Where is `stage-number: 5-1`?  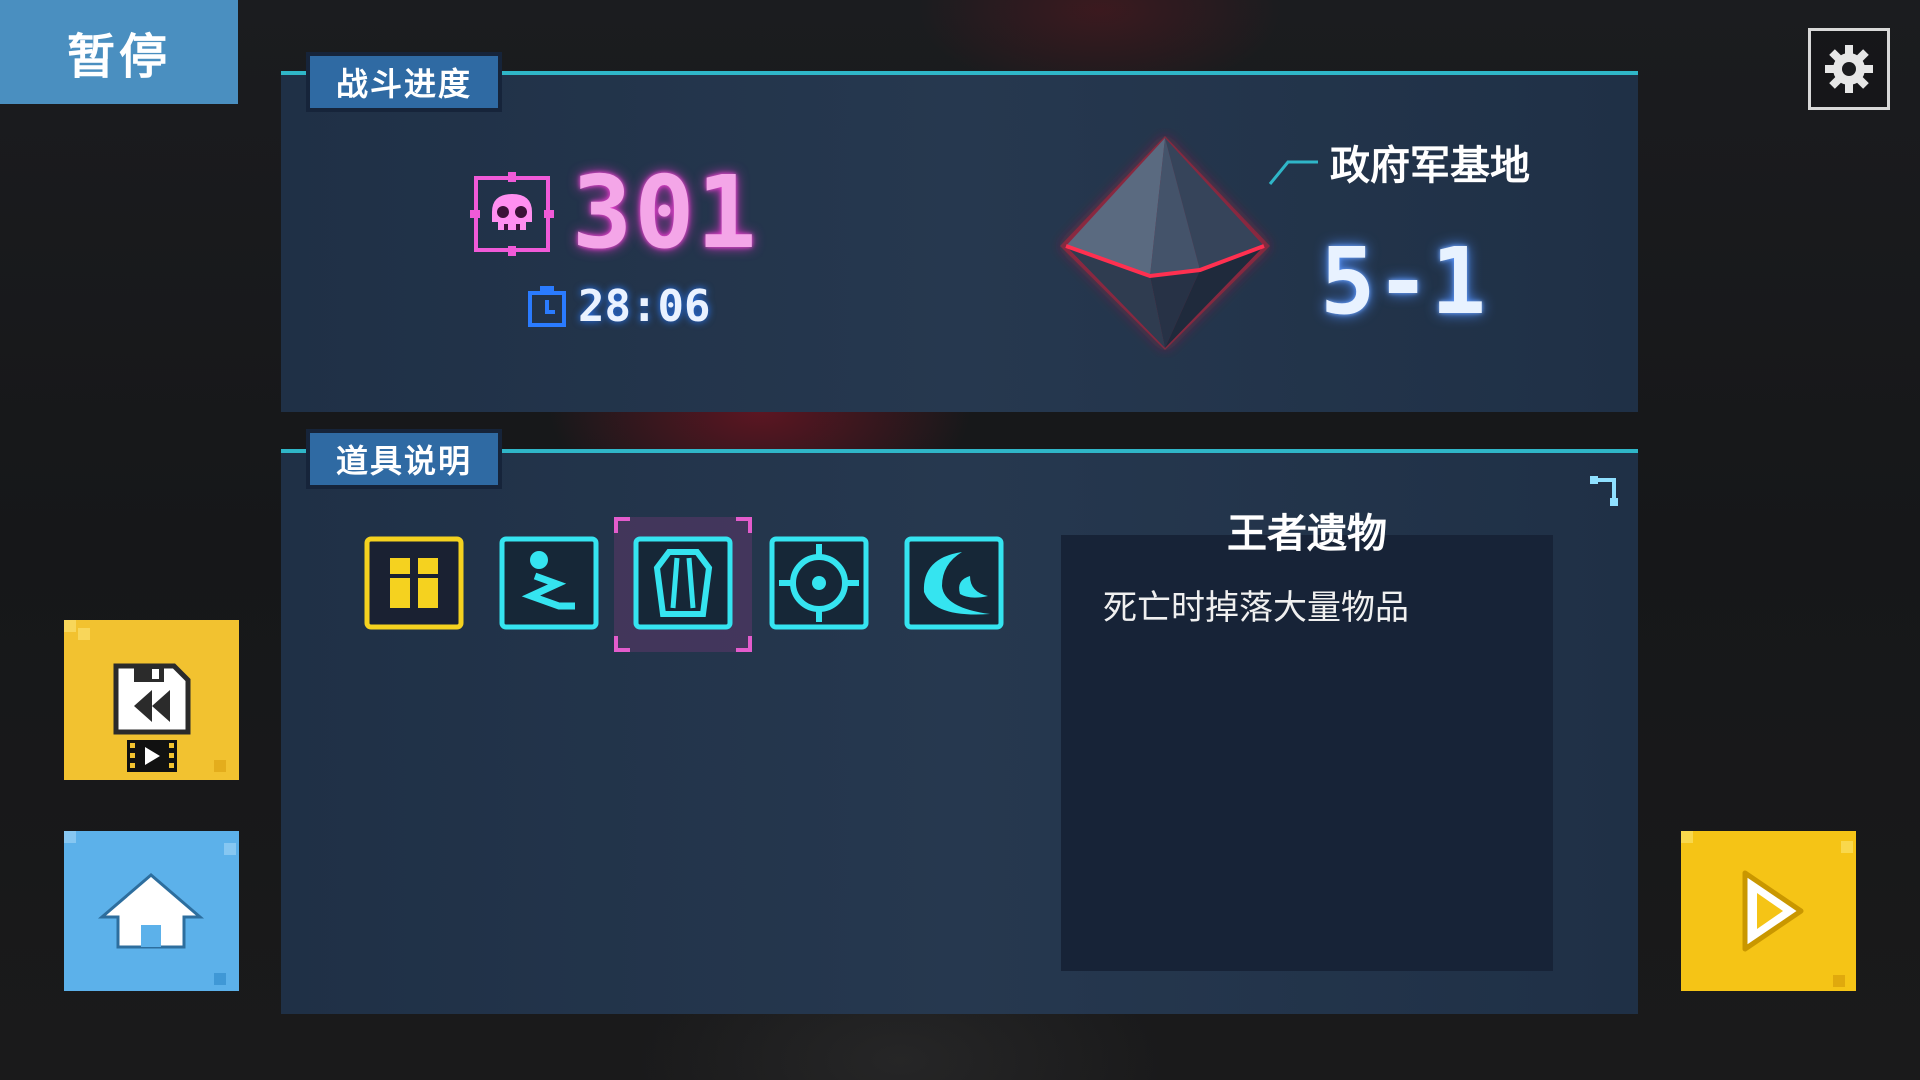 stage-number: 5-1 is located at coordinates (1403, 281).